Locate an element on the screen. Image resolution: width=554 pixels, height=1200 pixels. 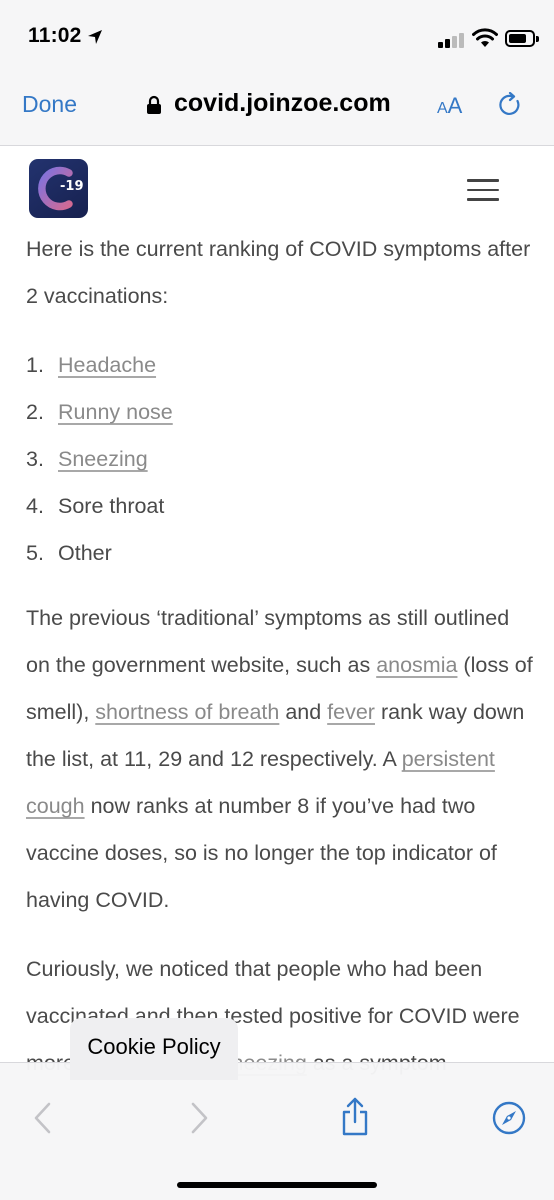
share-icon is located at coordinates (355, 1117).